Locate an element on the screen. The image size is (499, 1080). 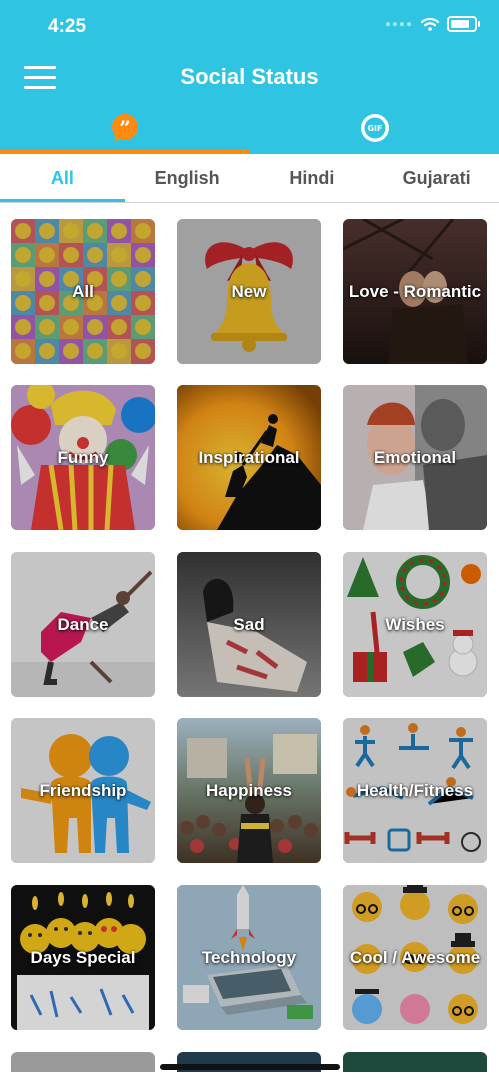
tab-gujarati: Gujarati is located at coordinates (436, 178).